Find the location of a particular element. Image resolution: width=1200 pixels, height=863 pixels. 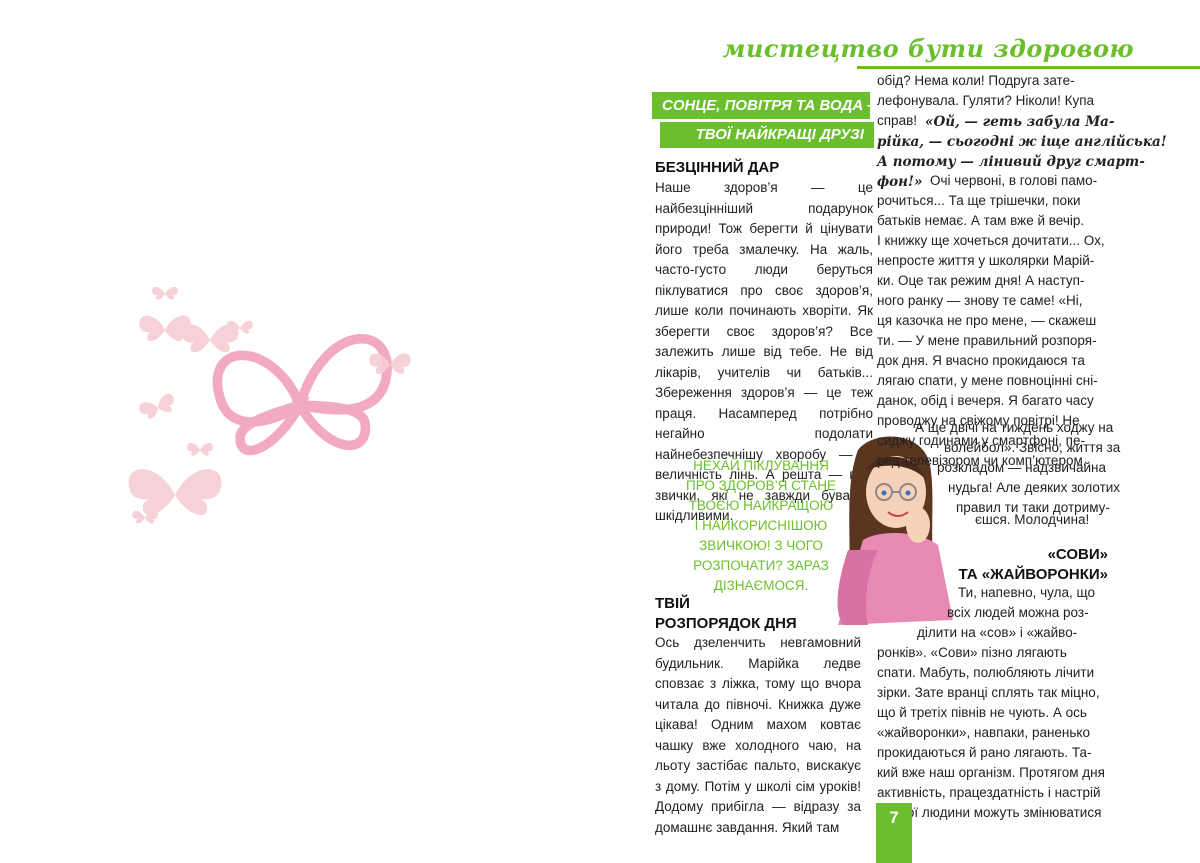

right-col-line: І книжку ще хочеться дочитати... Ох, is located at coordinates (991, 240).